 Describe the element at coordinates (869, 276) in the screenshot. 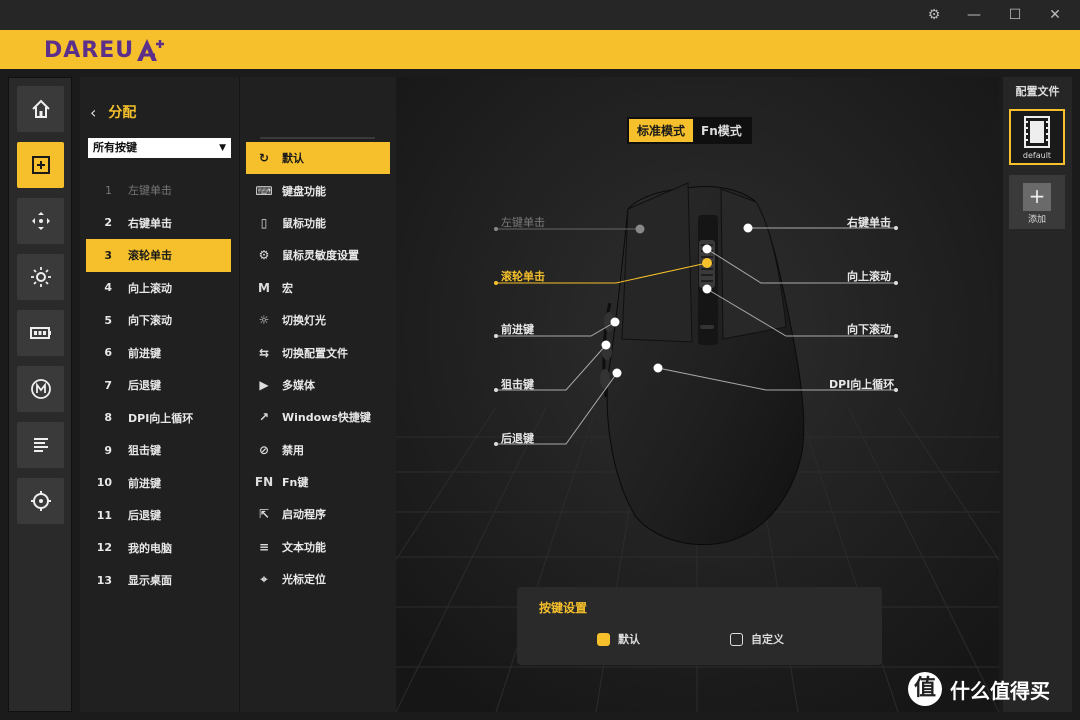

I see `callout-scroll-up: 向上滚动` at that location.